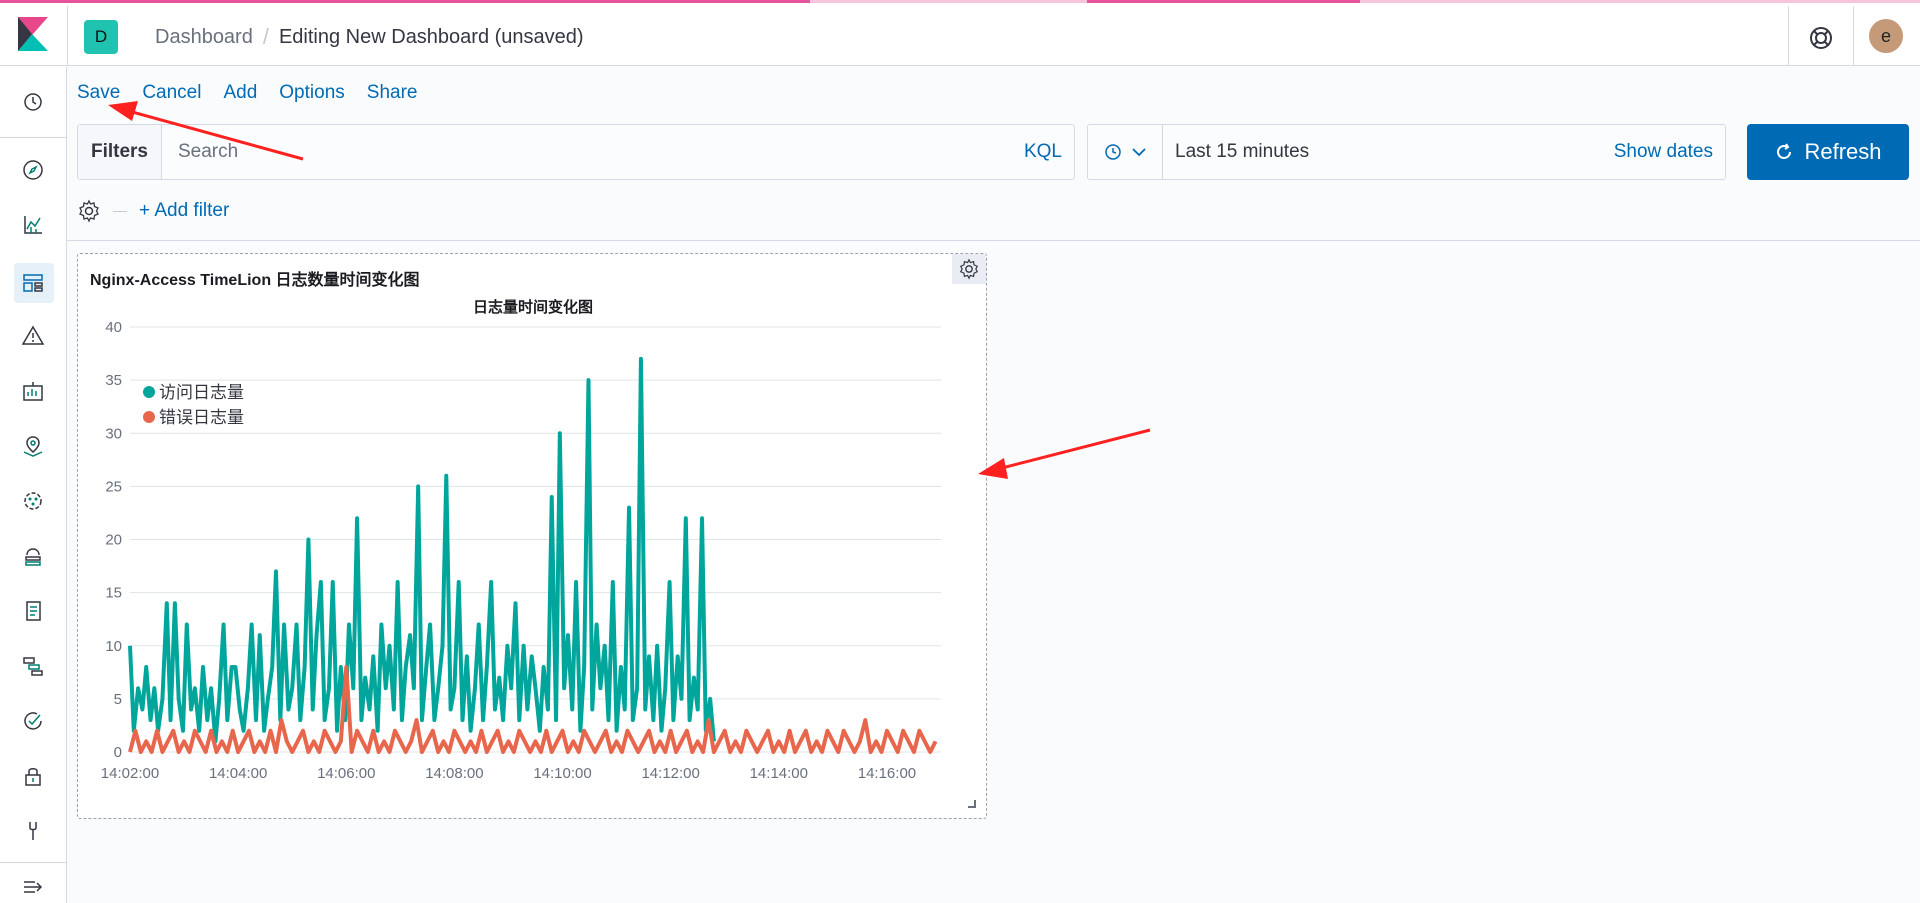 Image resolution: width=1920 pixels, height=903 pixels. Describe the element at coordinates (33, 391) in the screenshot. I see `canvas-icon` at that location.